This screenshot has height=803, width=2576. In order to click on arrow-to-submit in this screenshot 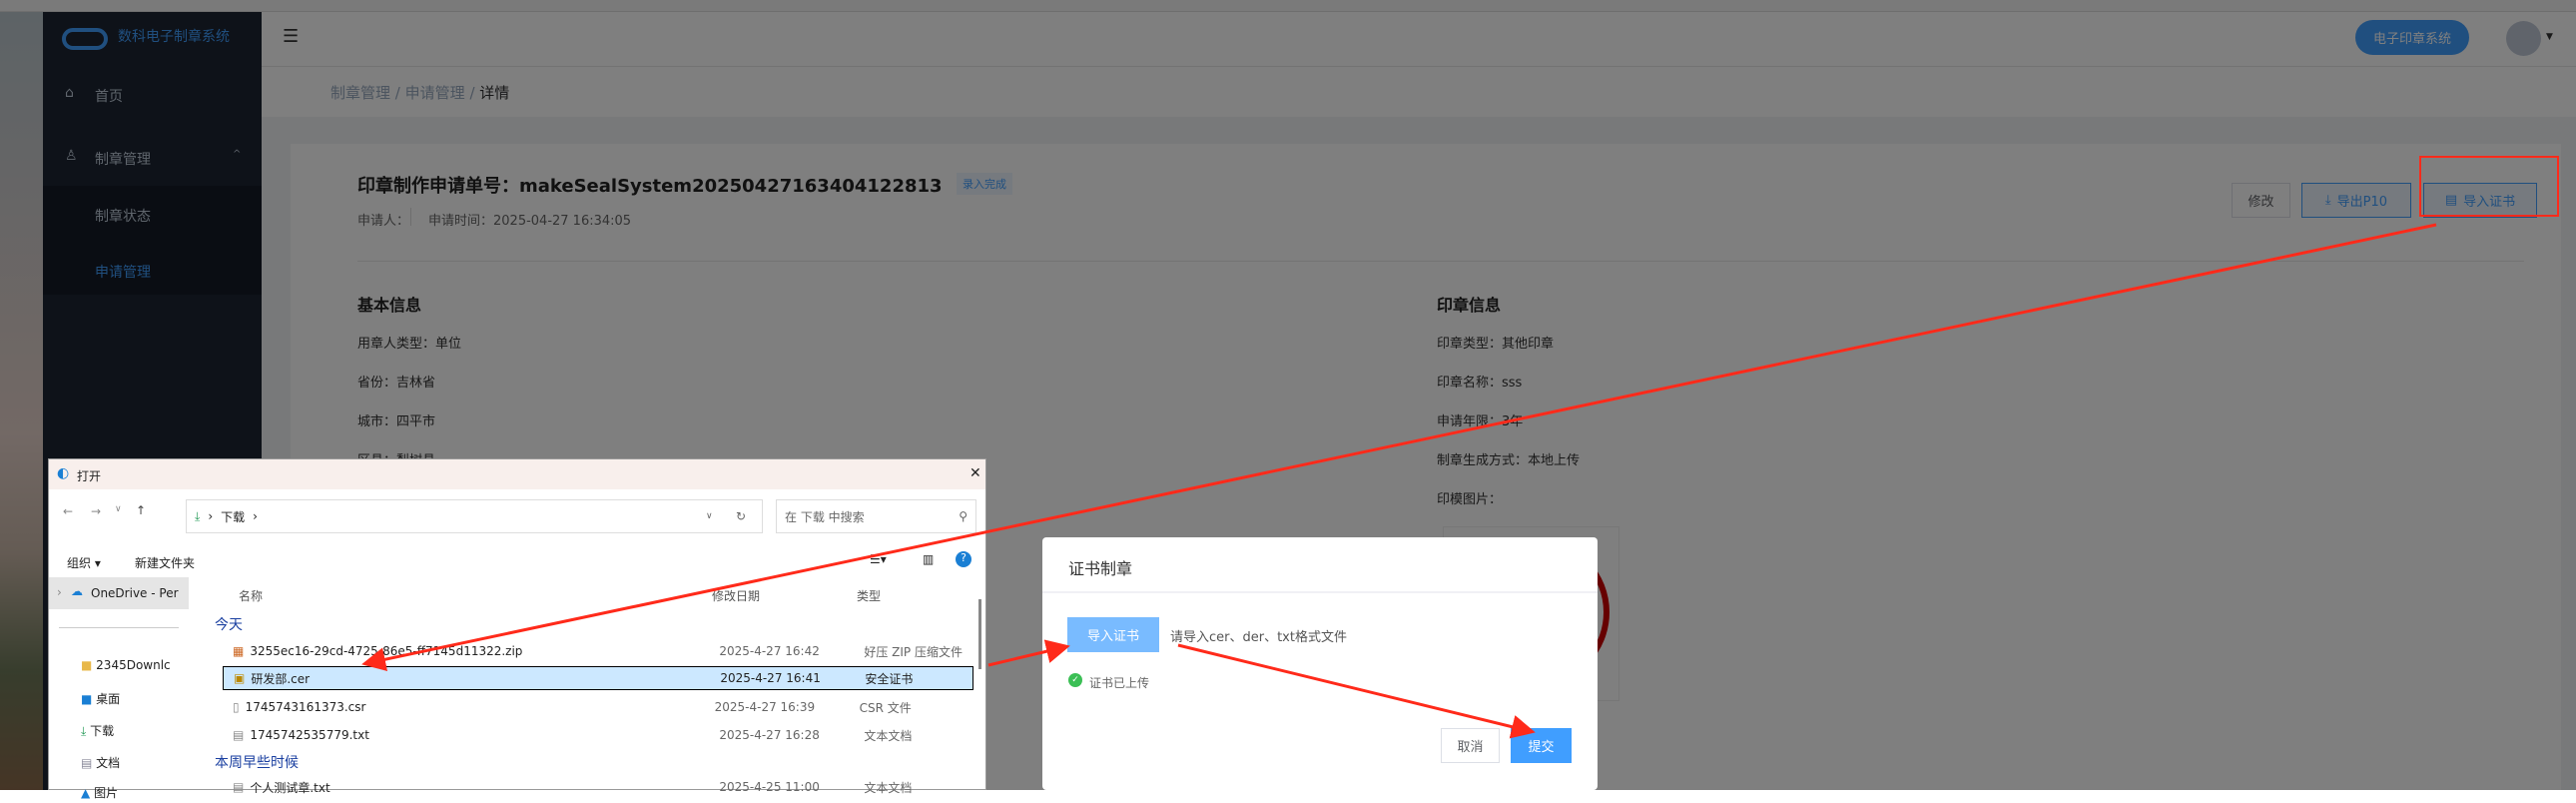, I will do `click(1356, 691)`.